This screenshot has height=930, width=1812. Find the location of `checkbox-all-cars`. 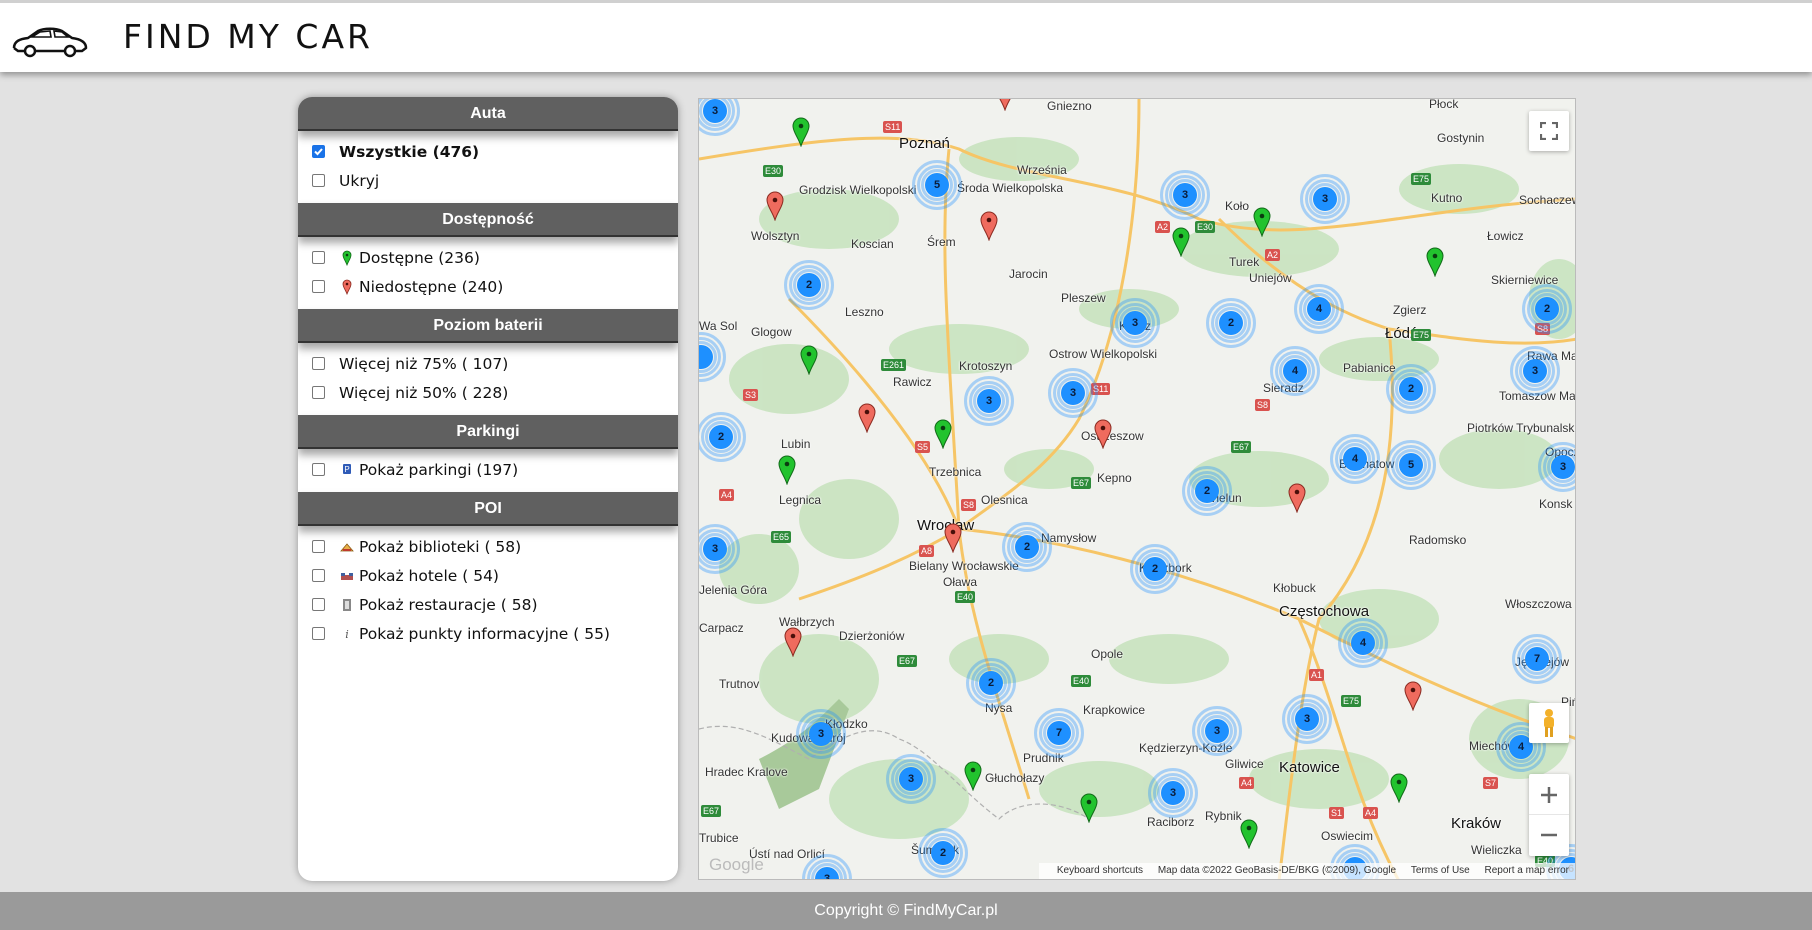

checkbox-all-cars is located at coordinates (318, 151).